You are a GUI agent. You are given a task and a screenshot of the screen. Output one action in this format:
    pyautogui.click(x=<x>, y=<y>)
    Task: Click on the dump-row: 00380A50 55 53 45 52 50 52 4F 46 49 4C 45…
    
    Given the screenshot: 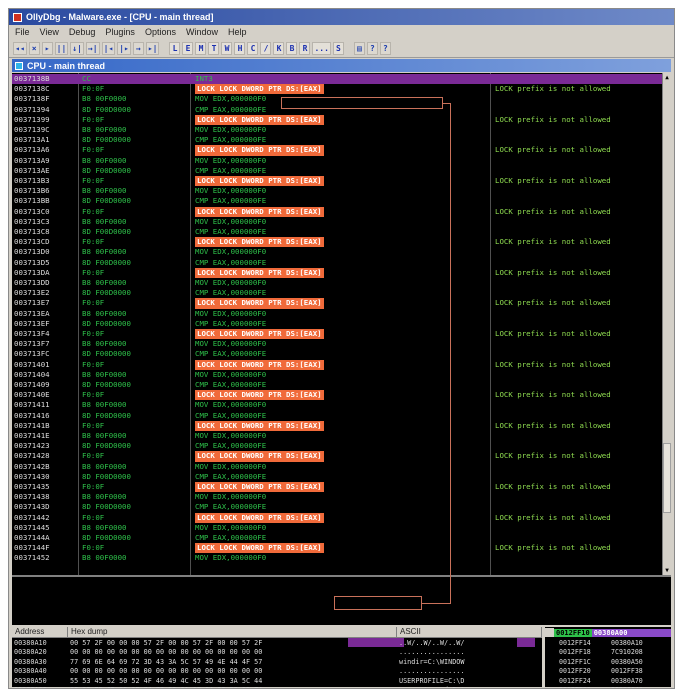 What is the action you would take?
    pyautogui.click(x=277, y=681)
    